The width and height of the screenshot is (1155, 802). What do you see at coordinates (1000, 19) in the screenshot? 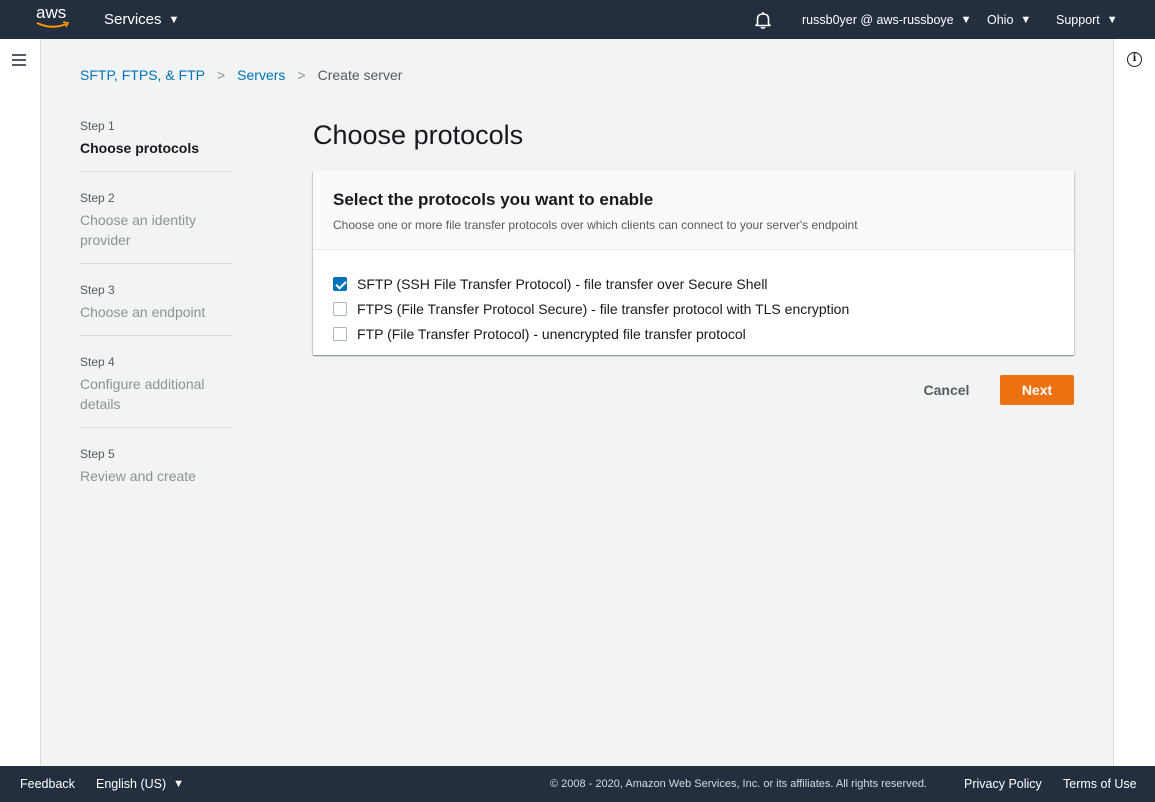
I see `region-label: Ohio` at bounding box center [1000, 19].